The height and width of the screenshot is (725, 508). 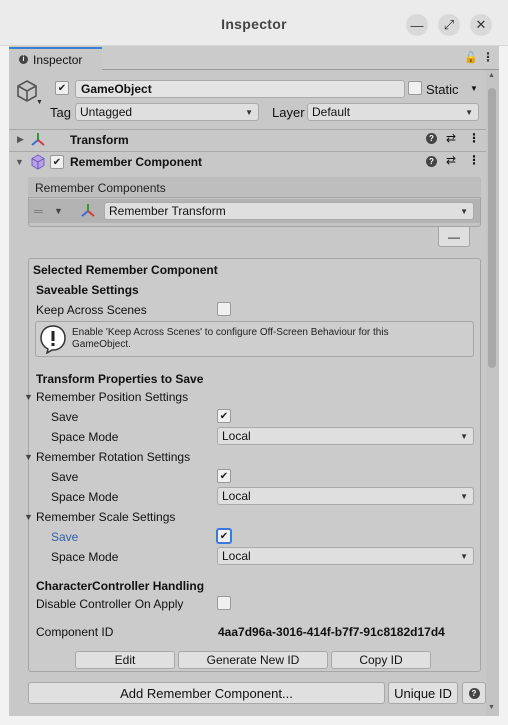 I want to click on minus-icon: —, so click(x=454, y=236).